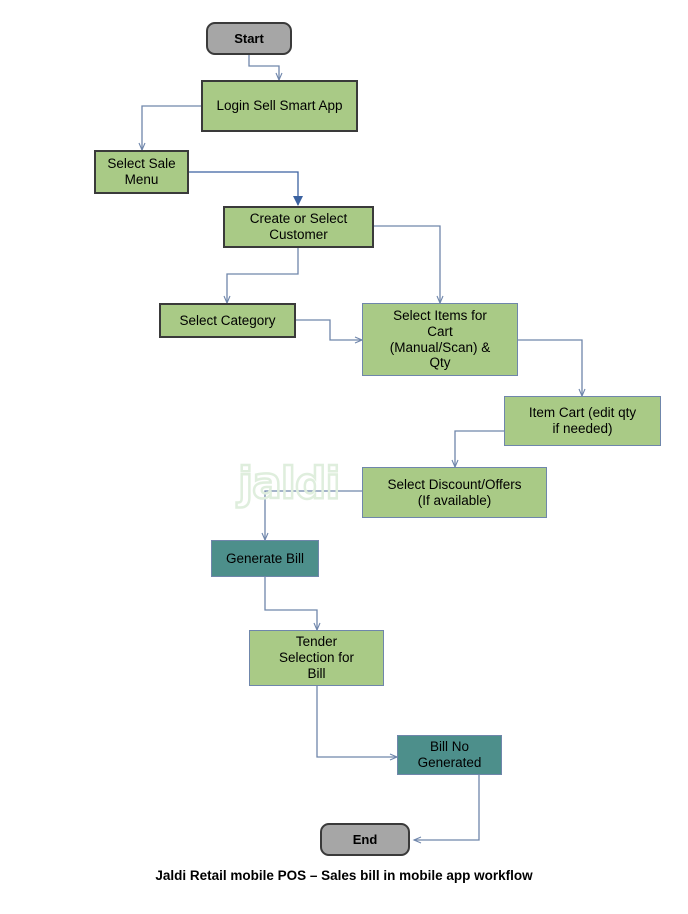  What do you see at coordinates (454, 492) in the screenshot?
I see `node-select-discount-offers: Select Discount/Offers (If available)` at bounding box center [454, 492].